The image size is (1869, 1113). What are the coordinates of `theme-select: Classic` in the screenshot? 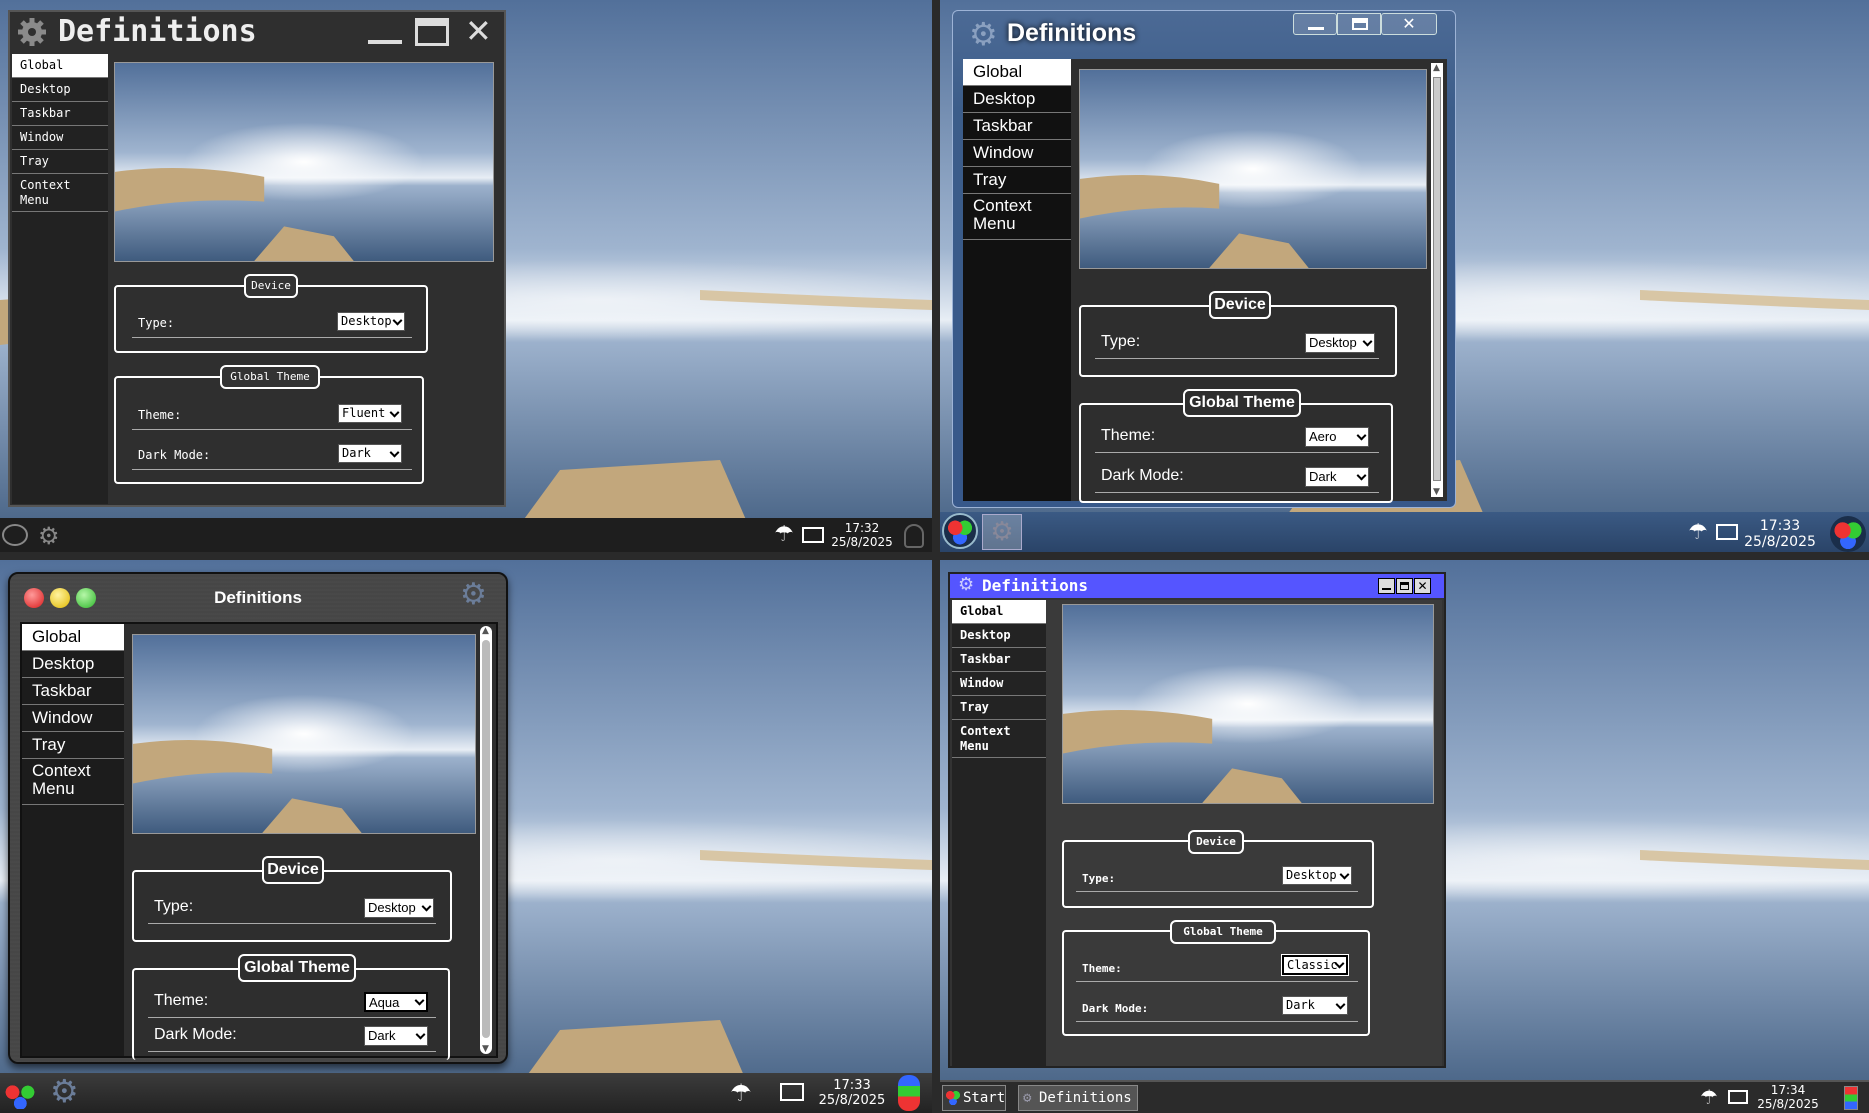 It's located at (1315, 965).